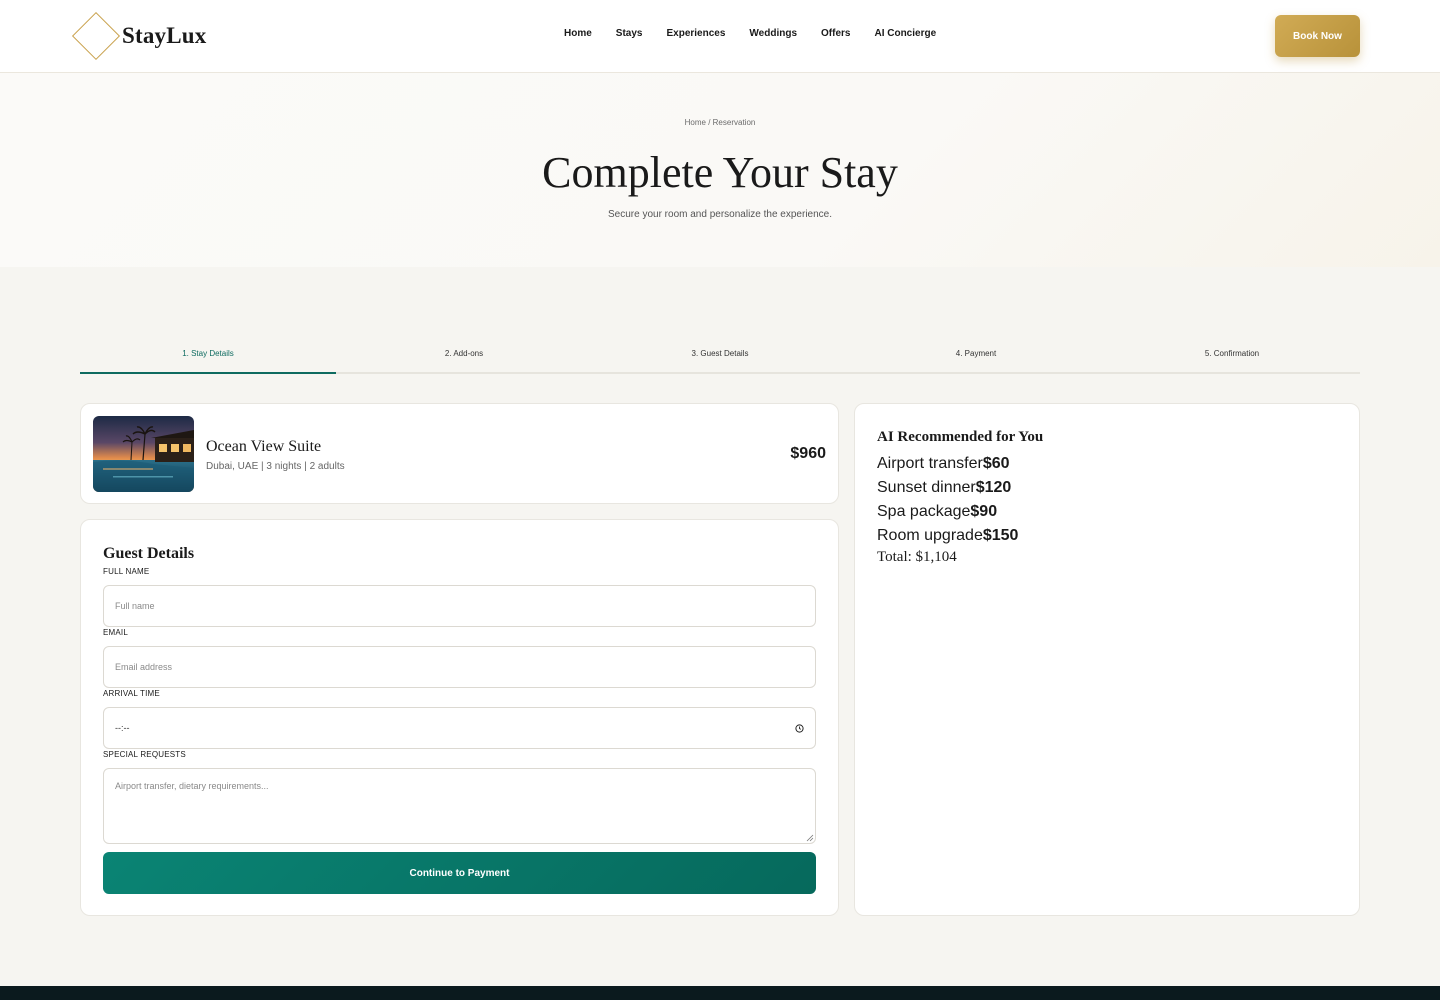 This screenshot has height=1000, width=1440. I want to click on step-confirmation: 5. Confirmation, so click(1232, 359).